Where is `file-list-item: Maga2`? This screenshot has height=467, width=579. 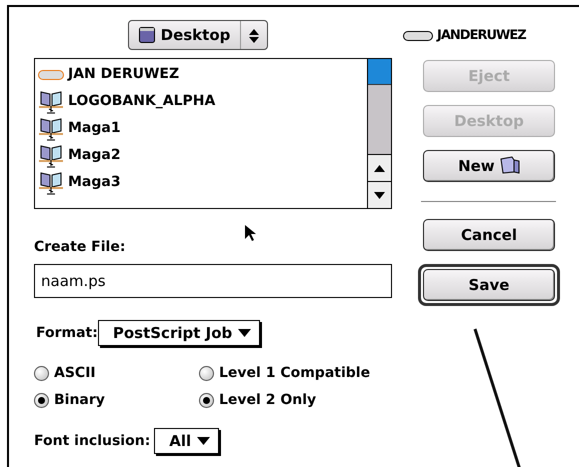 file-list-item: Maga2 is located at coordinates (201, 155).